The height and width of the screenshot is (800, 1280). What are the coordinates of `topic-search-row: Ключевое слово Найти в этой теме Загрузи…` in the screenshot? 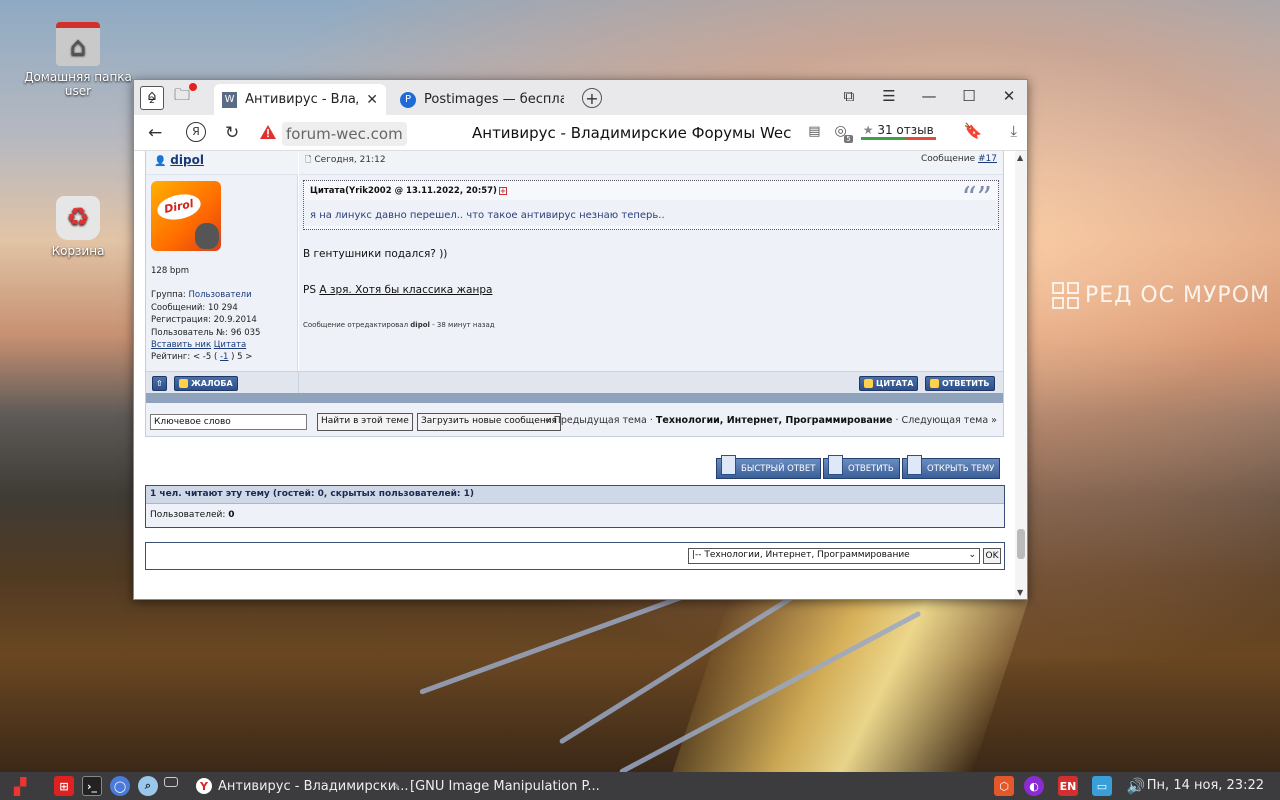 It's located at (574, 420).